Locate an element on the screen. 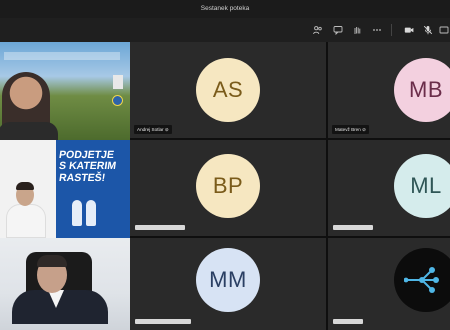 The image size is (450, 330). avatar-initials: ML is located at coordinates (426, 185).